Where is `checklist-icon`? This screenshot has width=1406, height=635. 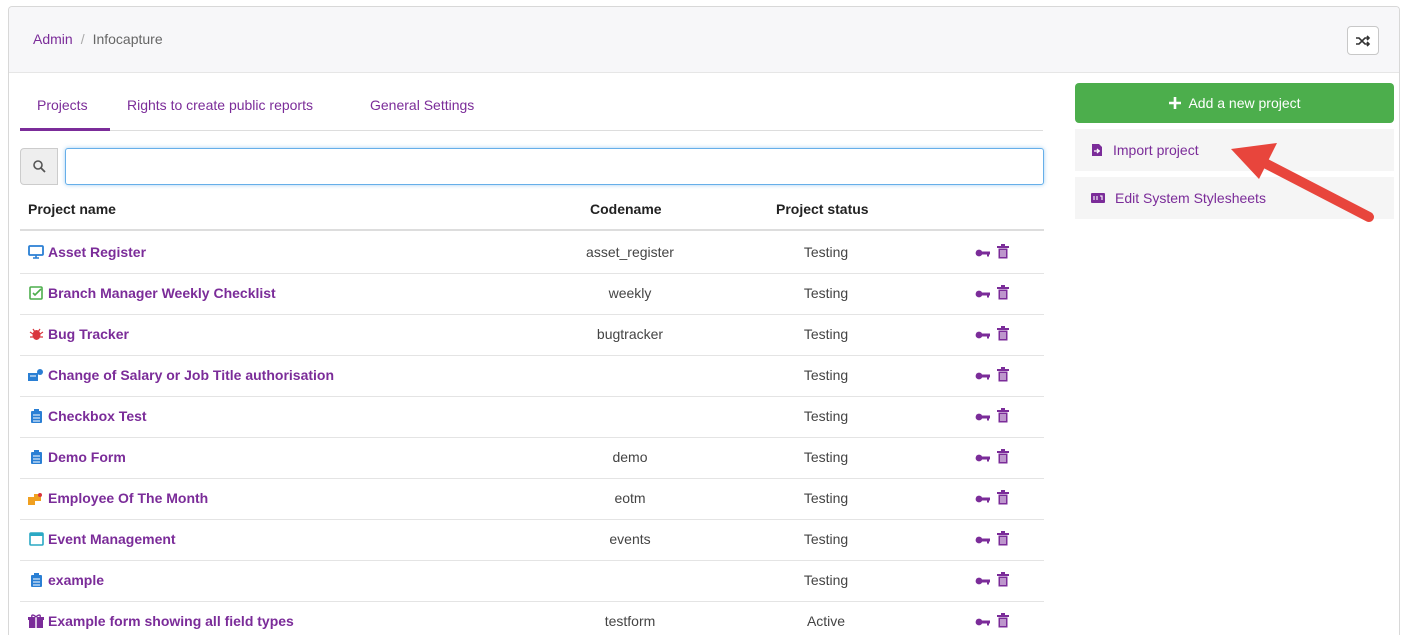 checklist-icon is located at coordinates (36, 293).